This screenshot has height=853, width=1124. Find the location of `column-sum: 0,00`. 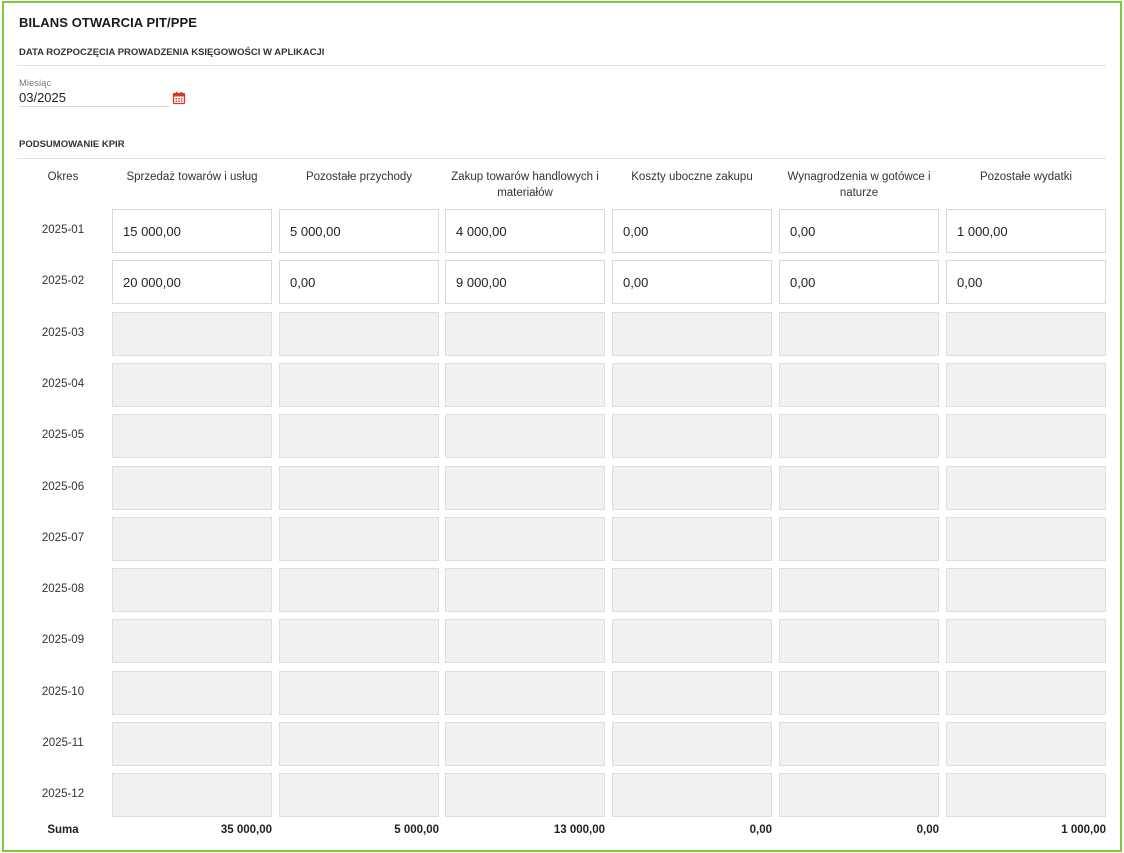

column-sum: 0,00 is located at coordinates (927, 830).